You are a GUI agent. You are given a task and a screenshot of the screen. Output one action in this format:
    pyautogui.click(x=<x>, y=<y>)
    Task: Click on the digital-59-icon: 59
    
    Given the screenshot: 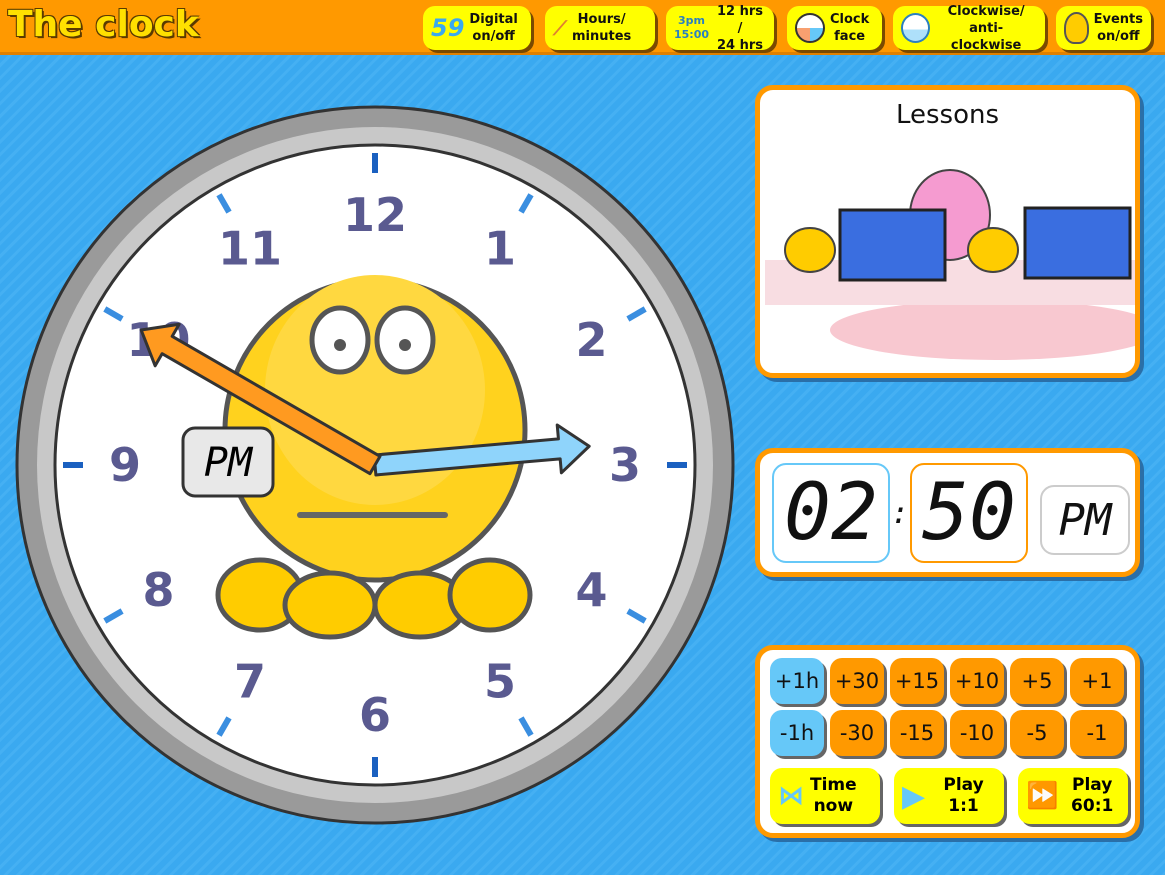 What is the action you would take?
    pyautogui.click(x=448, y=27)
    